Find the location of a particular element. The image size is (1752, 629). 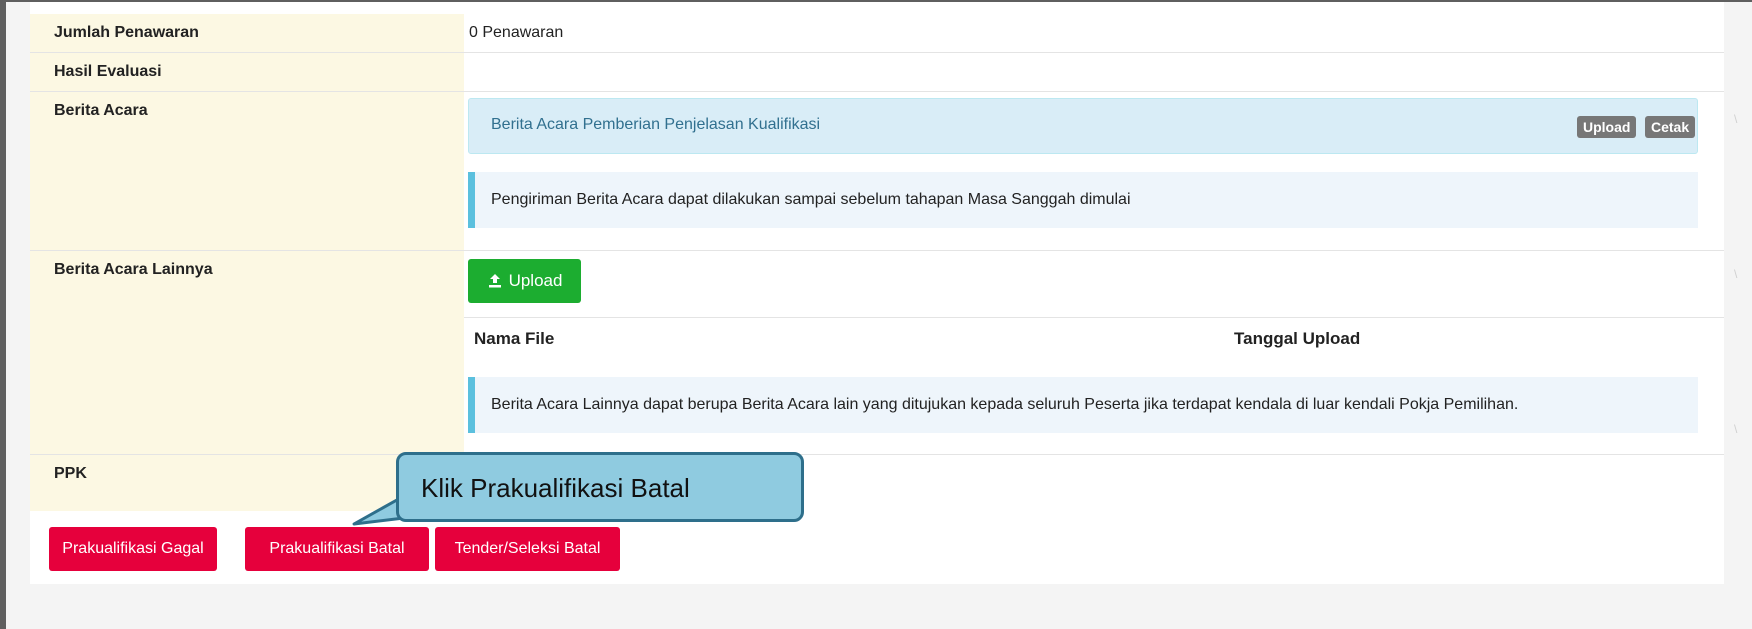

callout-text: Klik Prakualifikasi Batal is located at coordinates (555, 488).